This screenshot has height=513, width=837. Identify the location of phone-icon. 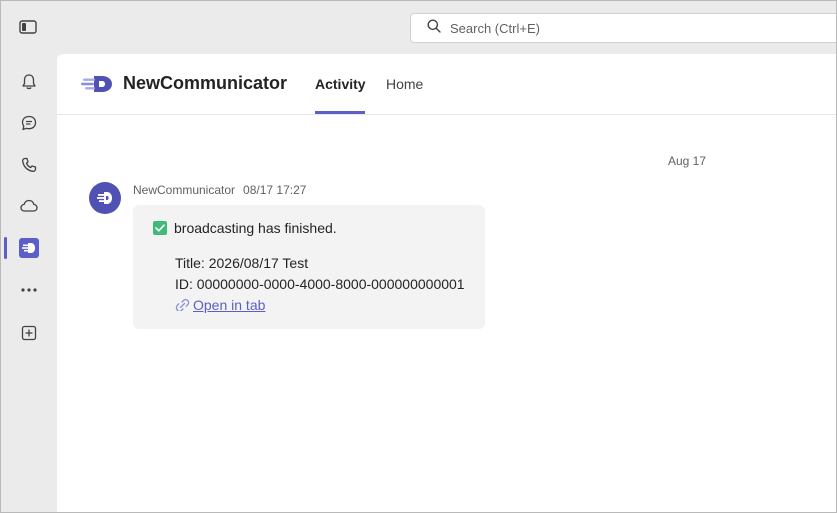
(29, 165).